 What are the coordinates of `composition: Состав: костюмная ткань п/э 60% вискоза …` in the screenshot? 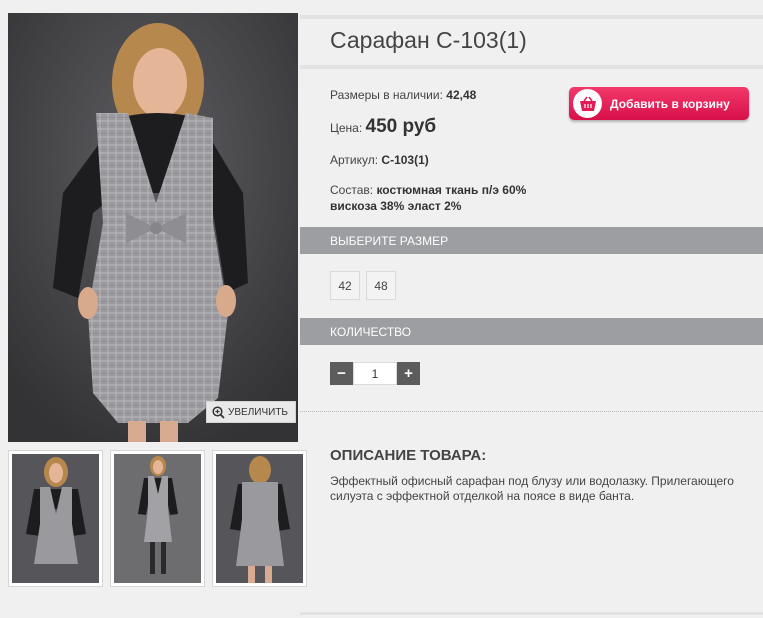 It's located at (428, 198).